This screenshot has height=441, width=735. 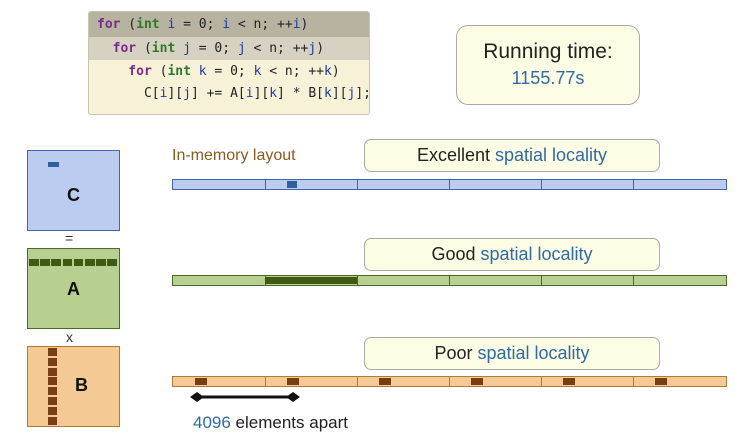 I want to click on memory-strip-c, so click(x=449, y=184).